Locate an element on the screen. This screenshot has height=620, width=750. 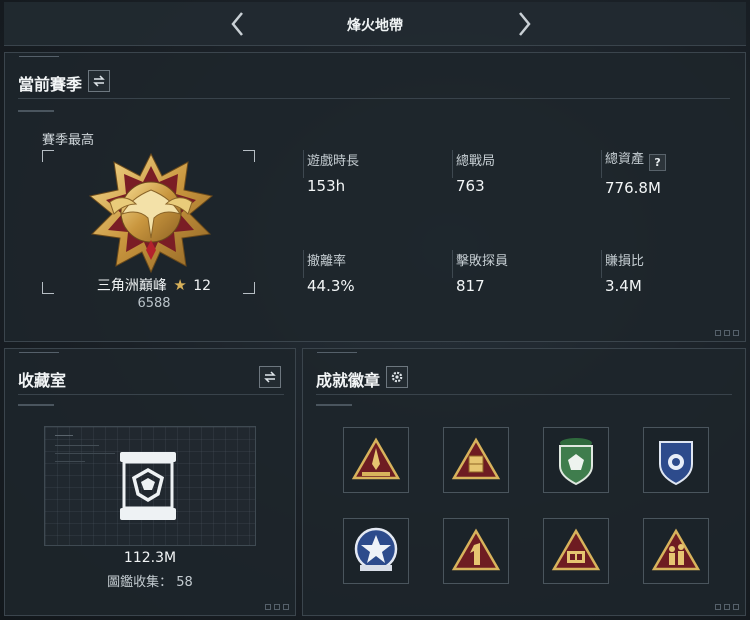
collection-title: 收藏室 is located at coordinates (42, 380).